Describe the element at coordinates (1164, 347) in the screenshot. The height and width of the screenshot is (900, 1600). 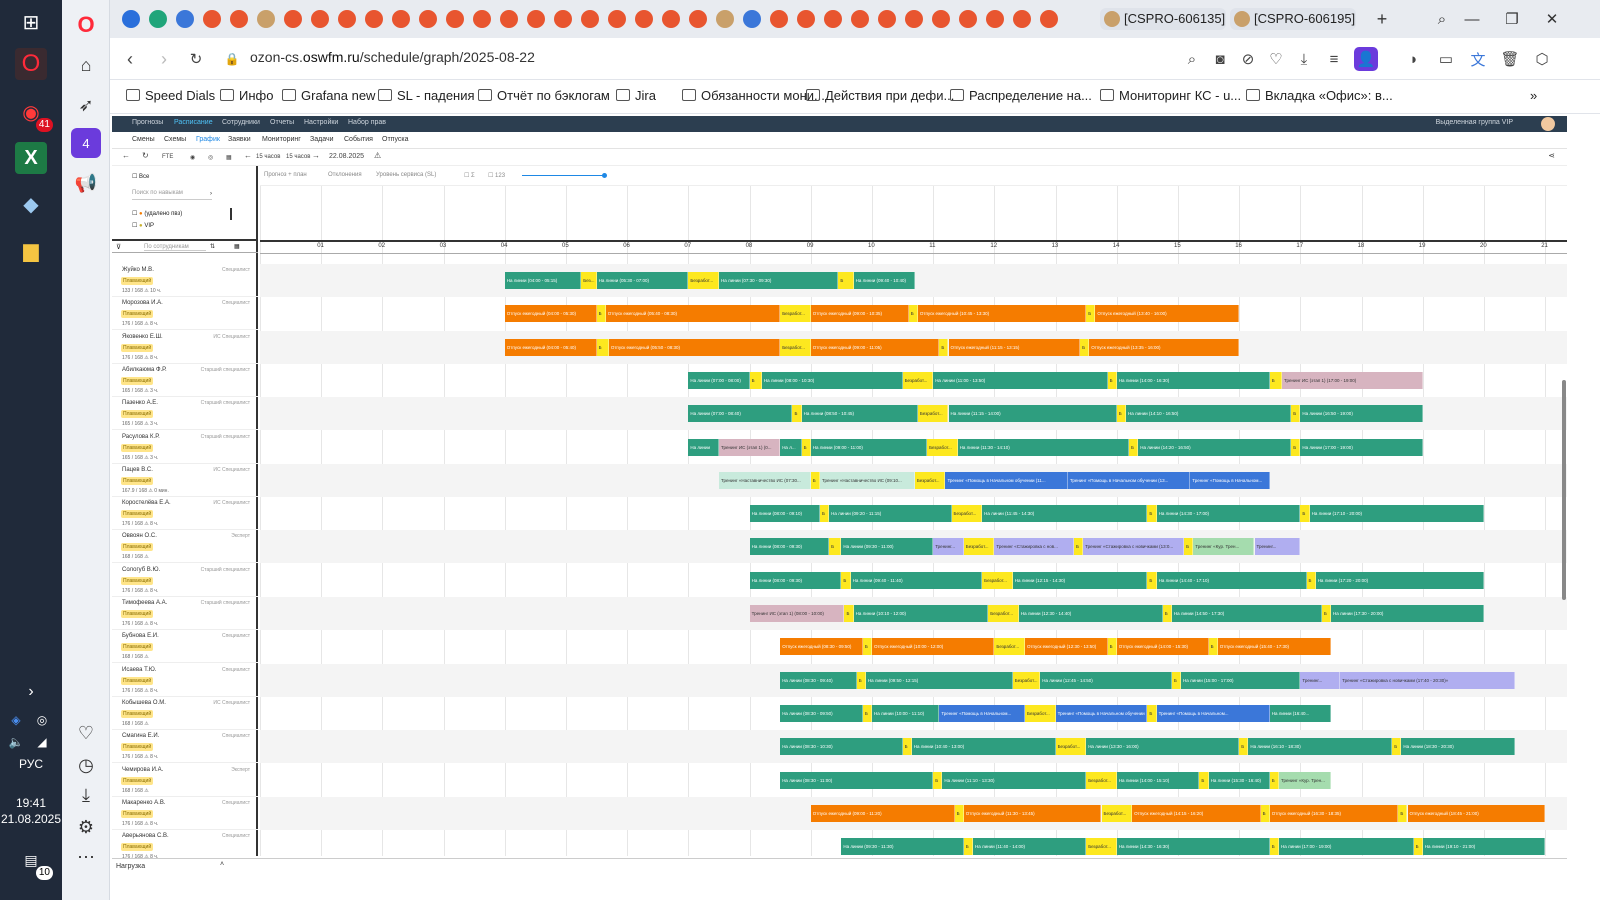
I see `shift-segment: Отпуск ежегодный (13:35 - 16:00)` at that location.